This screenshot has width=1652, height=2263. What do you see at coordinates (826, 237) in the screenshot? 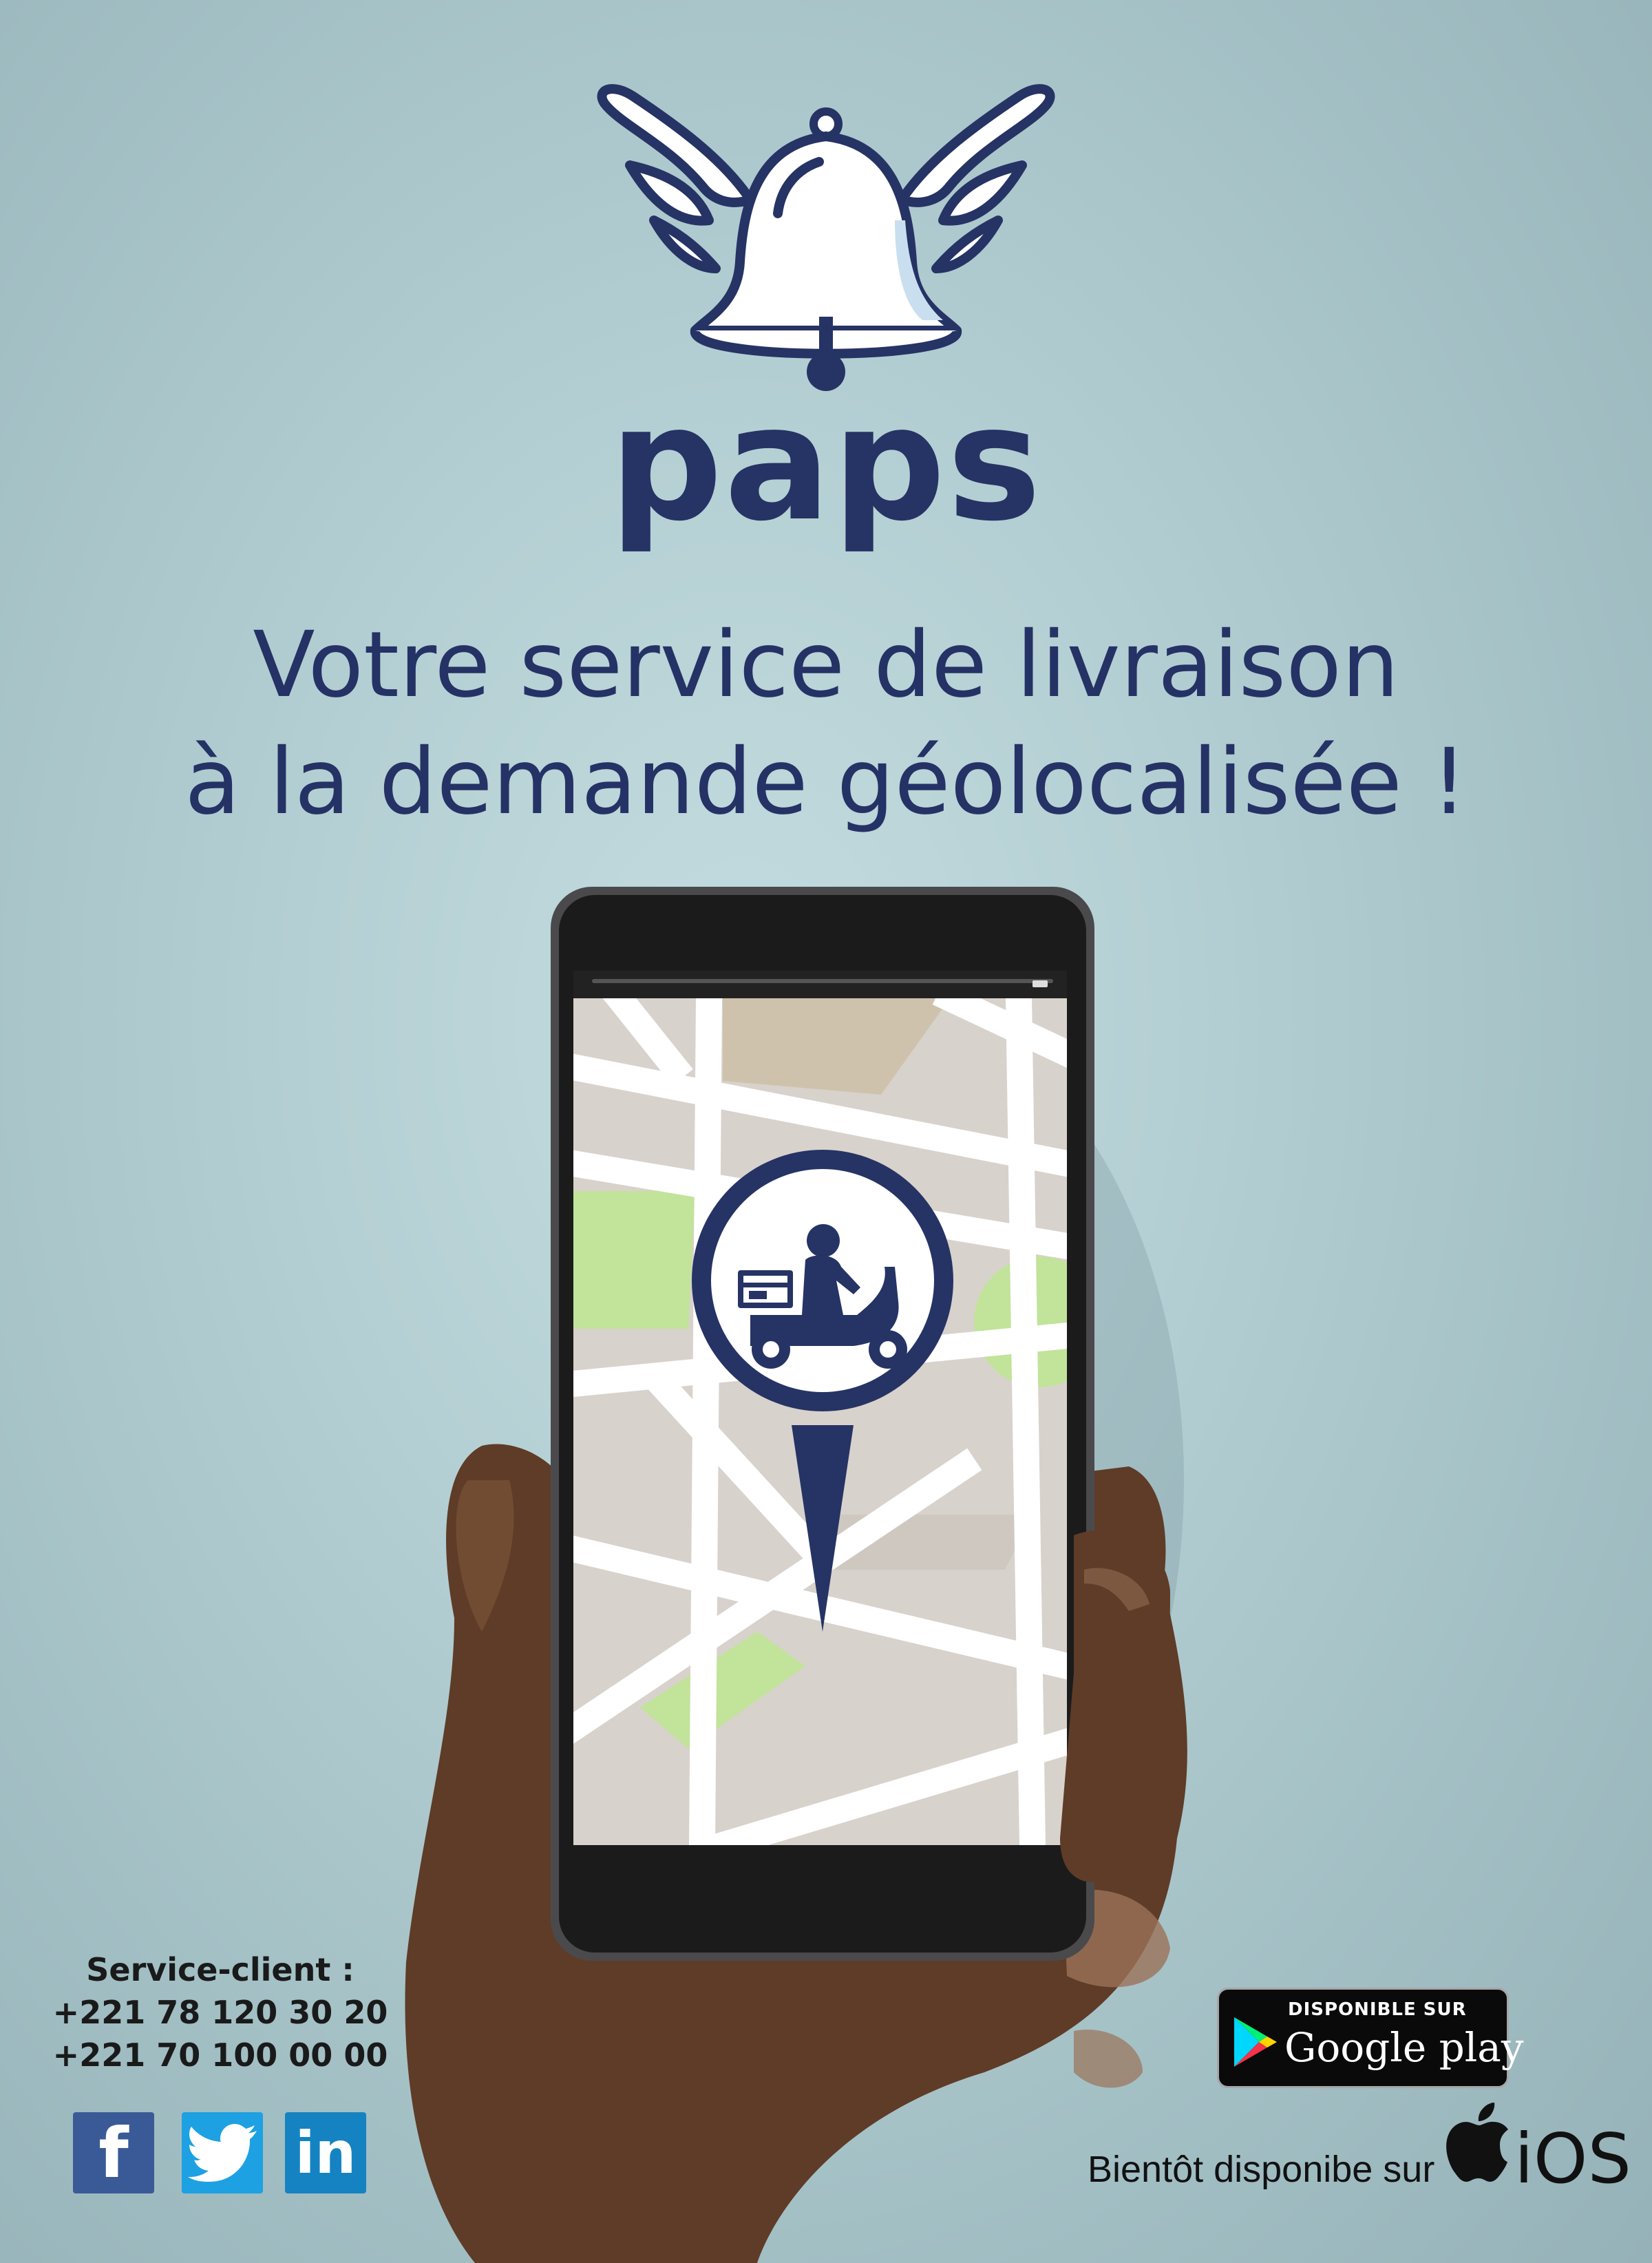
I see `winged-bell-icon` at bounding box center [826, 237].